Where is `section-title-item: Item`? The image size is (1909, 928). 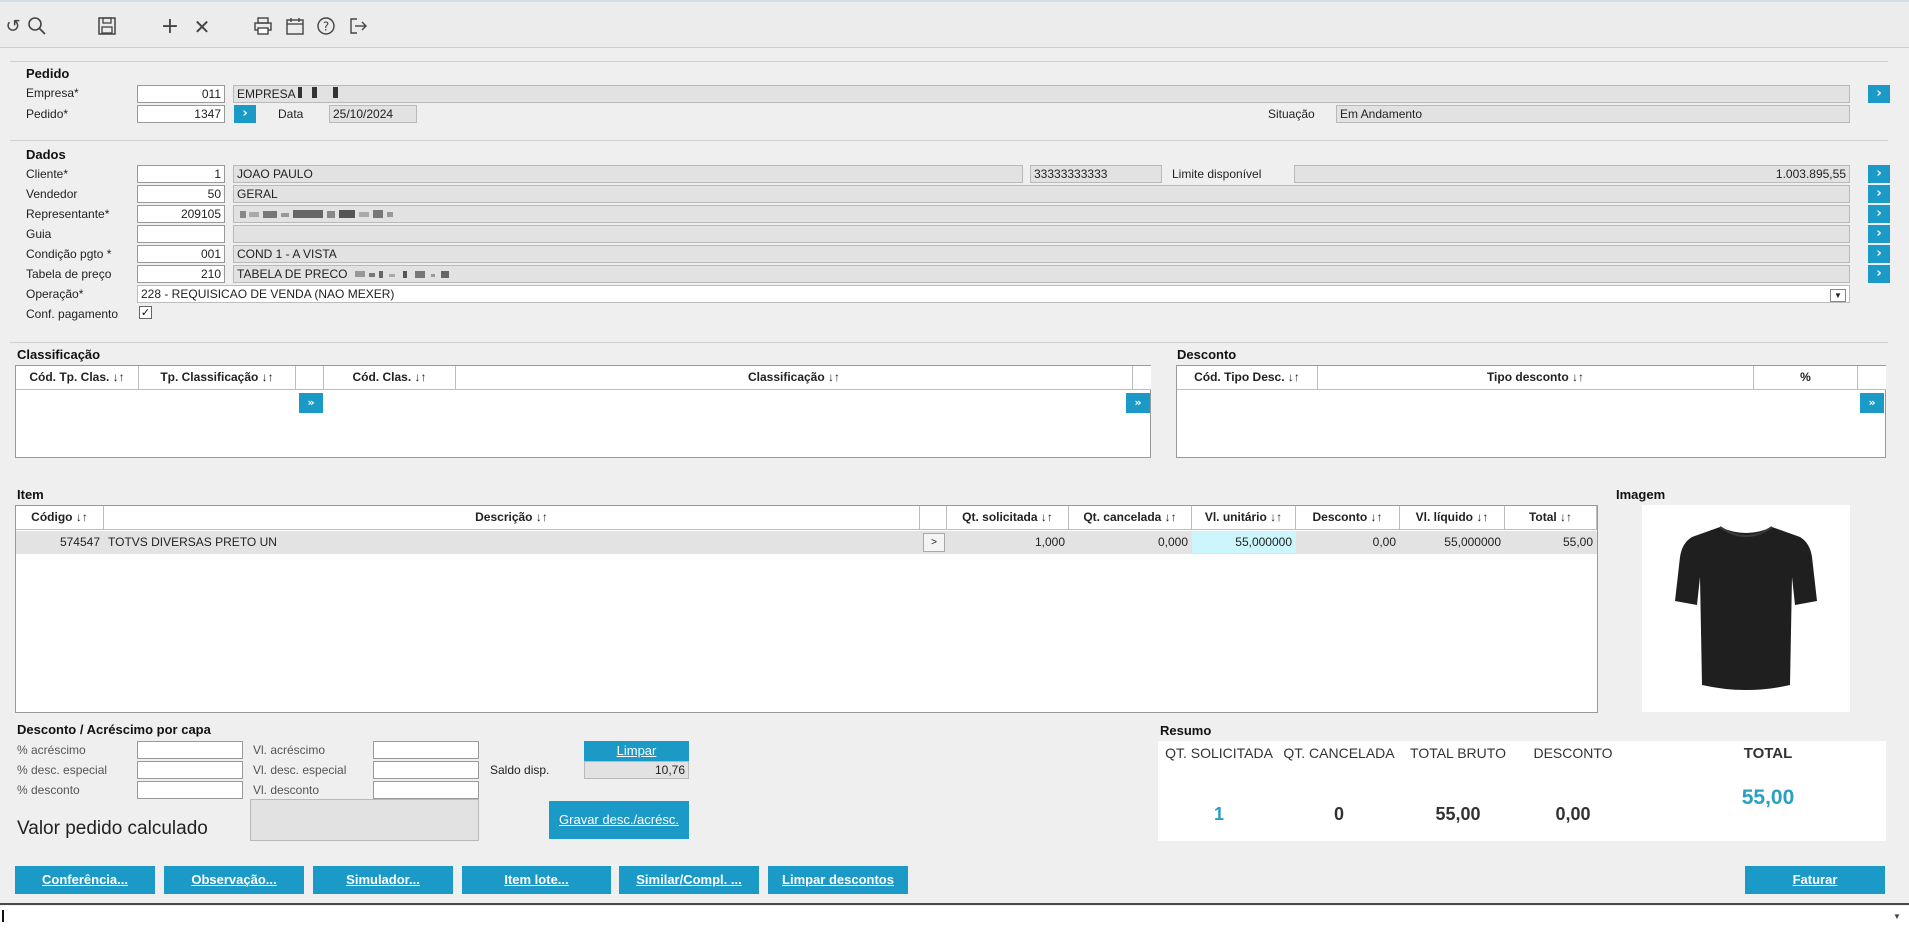 section-title-item: Item is located at coordinates (30, 494).